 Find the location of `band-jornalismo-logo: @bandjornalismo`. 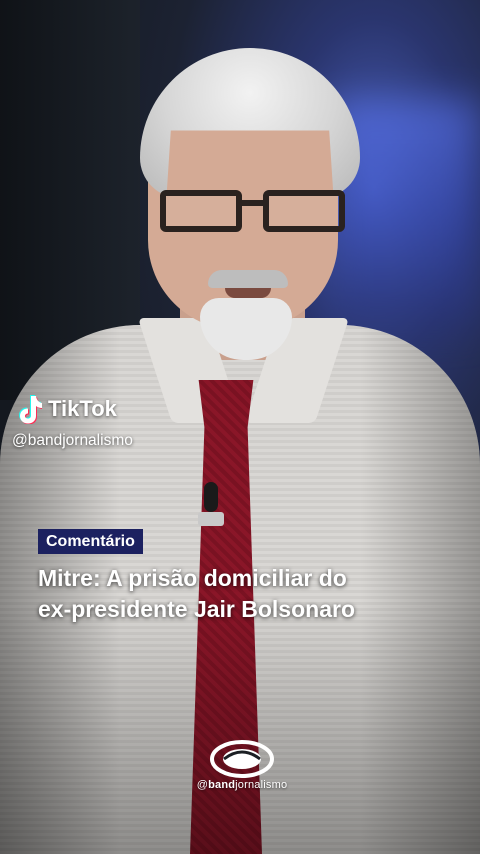

band-jornalismo-logo: @bandjornalismo is located at coordinates (242, 765).